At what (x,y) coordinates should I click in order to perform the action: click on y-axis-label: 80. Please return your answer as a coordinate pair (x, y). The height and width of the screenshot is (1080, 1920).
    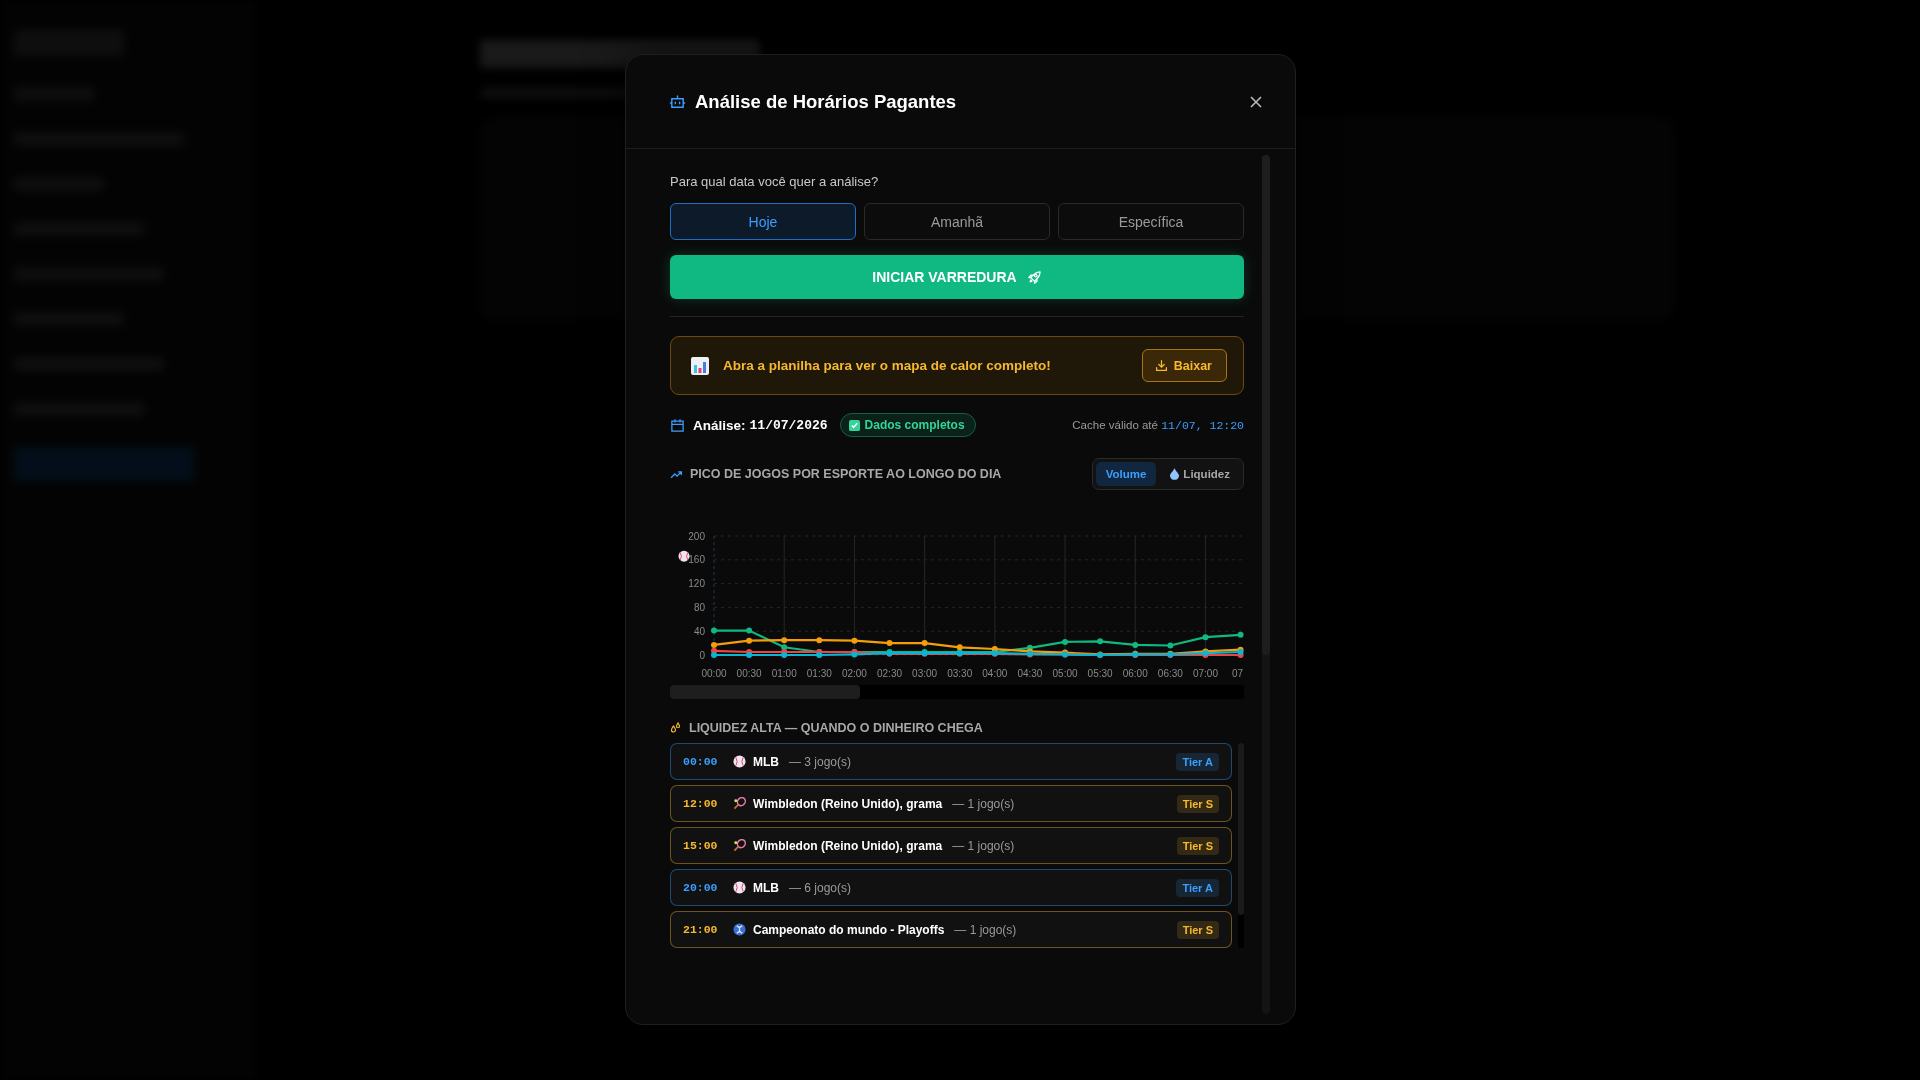
    Looking at the image, I should click on (699, 607).